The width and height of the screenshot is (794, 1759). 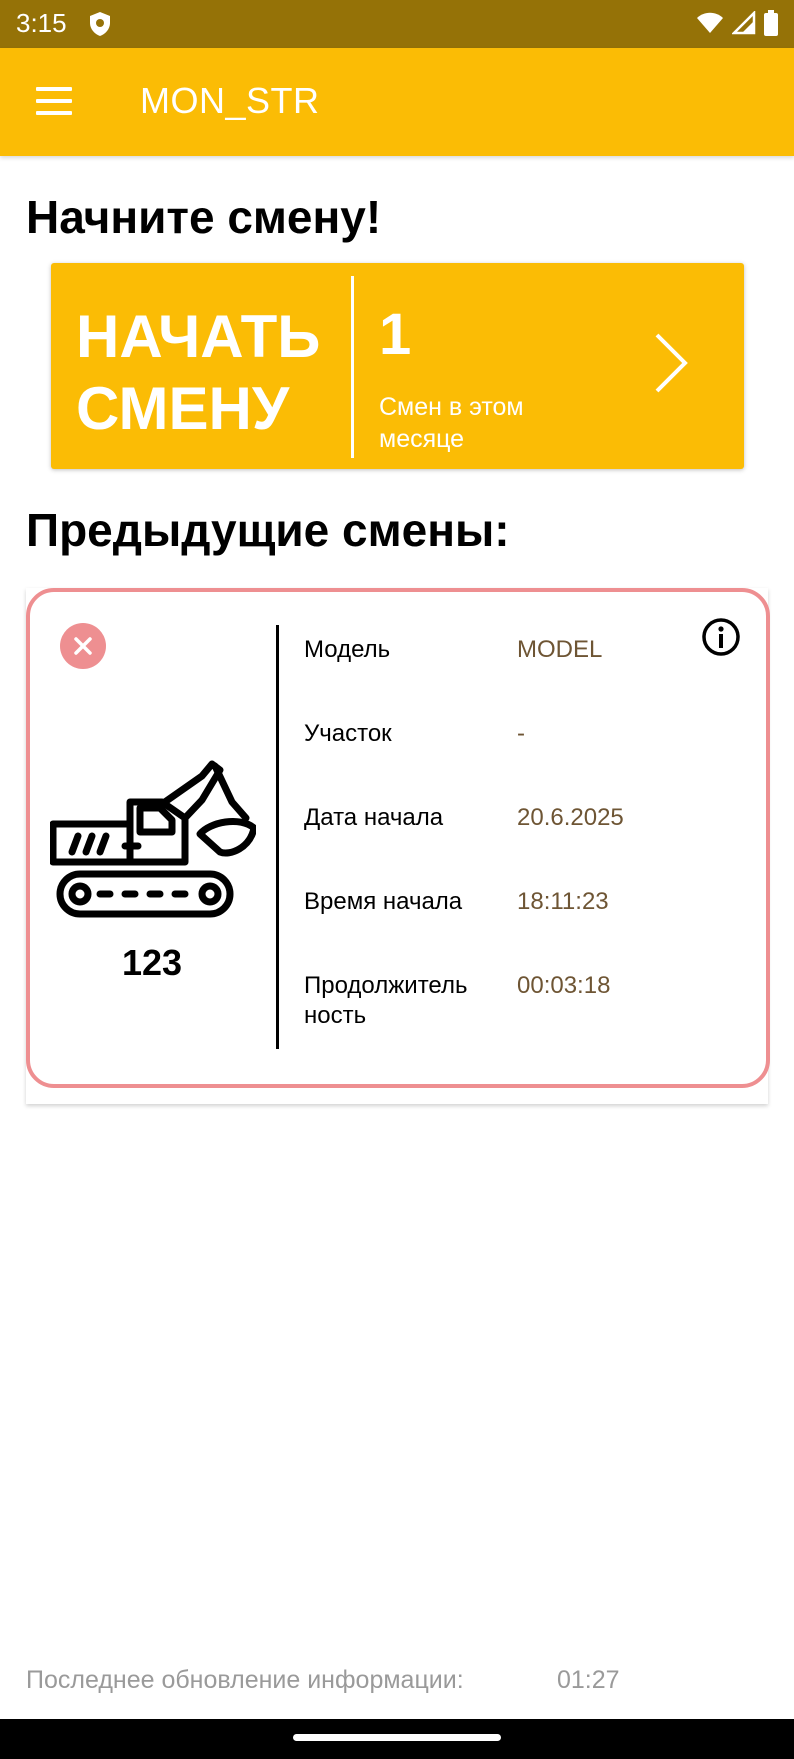 I want to click on start-shift-label: НАЧАТЬ СМЕНУ, so click(x=211, y=373).